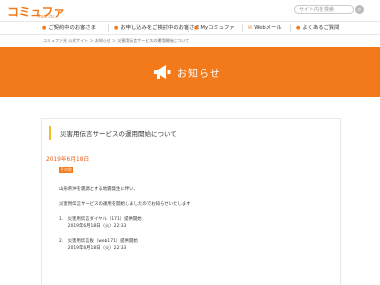  Describe the element at coordinates (66, 170) in the screenshot. I see `category-badge: その他` at that location.